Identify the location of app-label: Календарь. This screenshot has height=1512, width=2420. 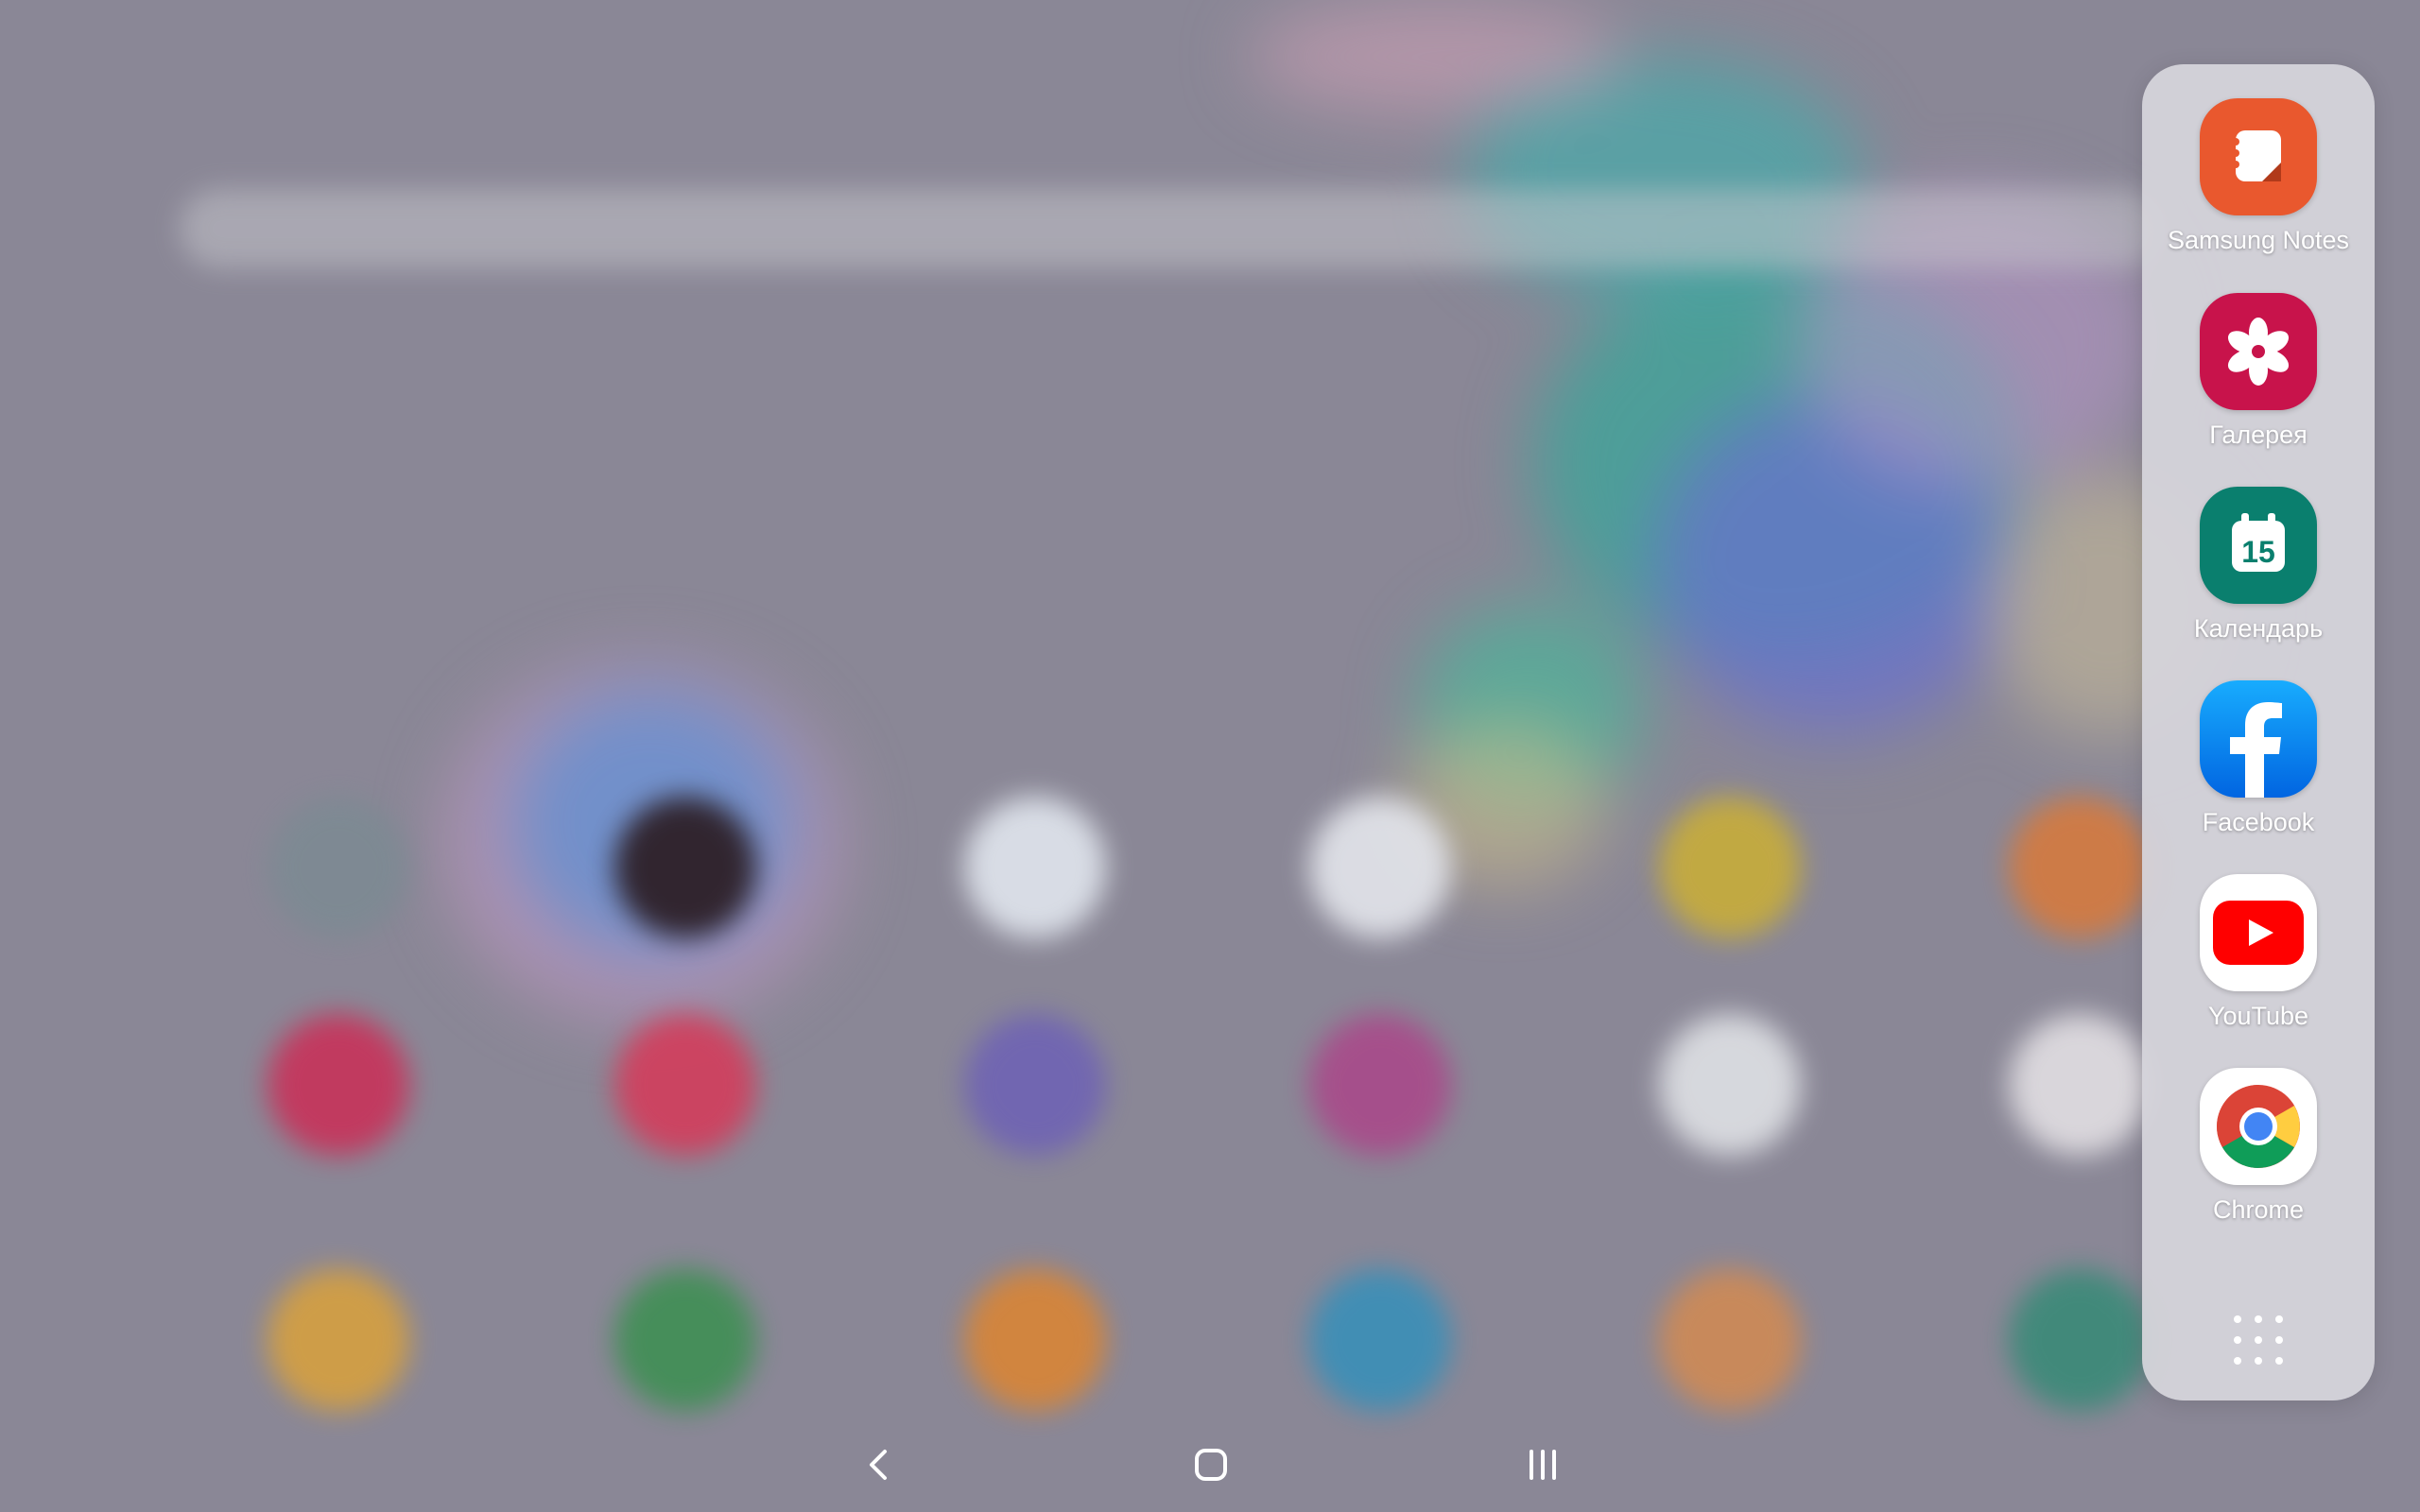
(2259, 628).